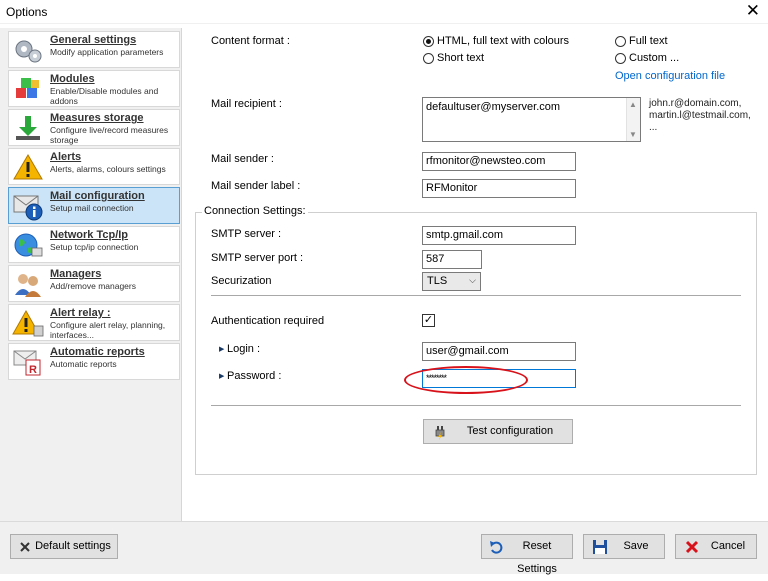 The height and width of the screenshot is (581, 768). I want to click on securization-select: TLS ⌵, so click(451, 281).